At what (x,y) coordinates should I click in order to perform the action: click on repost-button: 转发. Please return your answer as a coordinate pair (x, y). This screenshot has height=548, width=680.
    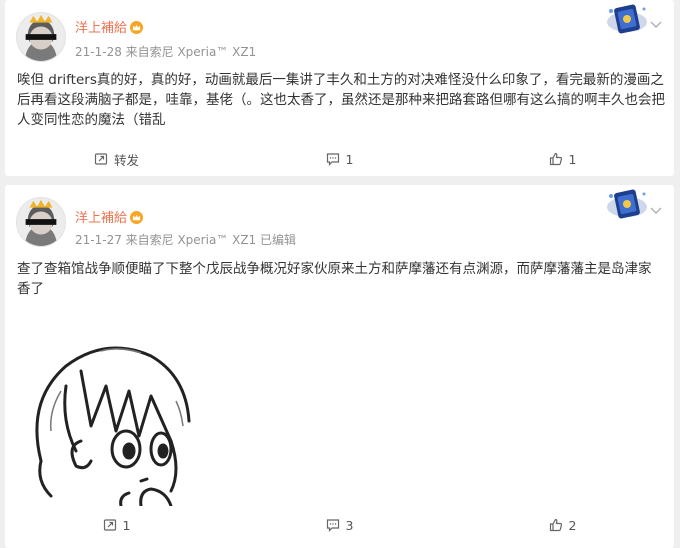
    Looking at the image, I should click on (116, 159).